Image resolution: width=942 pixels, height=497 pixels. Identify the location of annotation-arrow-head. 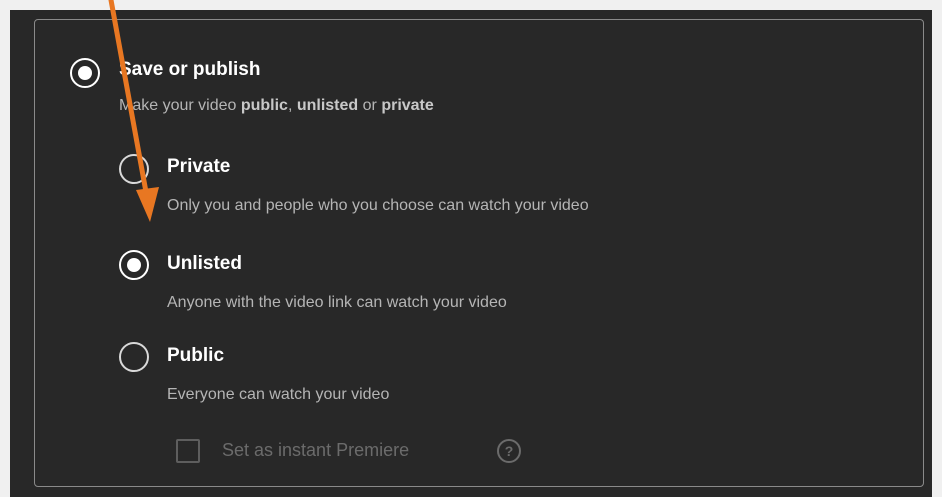
(147, 204).